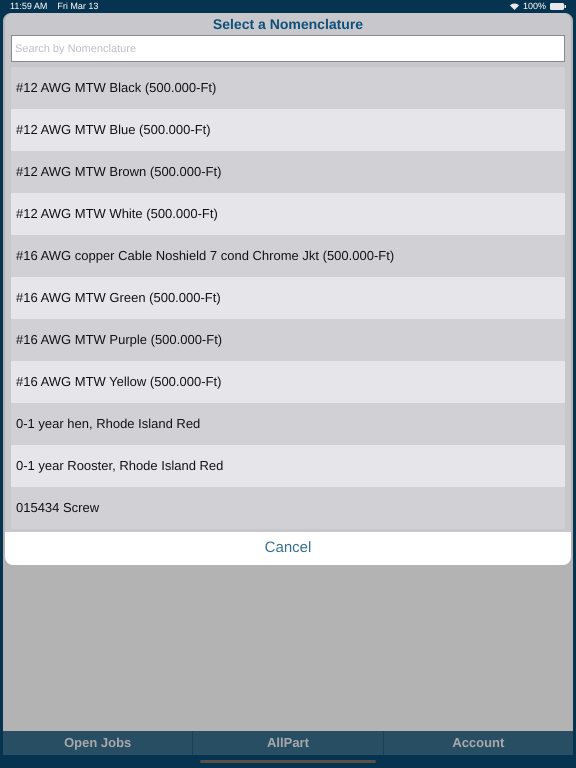  What do you see at coordinates (29, 6) in the screenshot?
I see `status-time: 11:59 AM` at bounding box center [29, 6].